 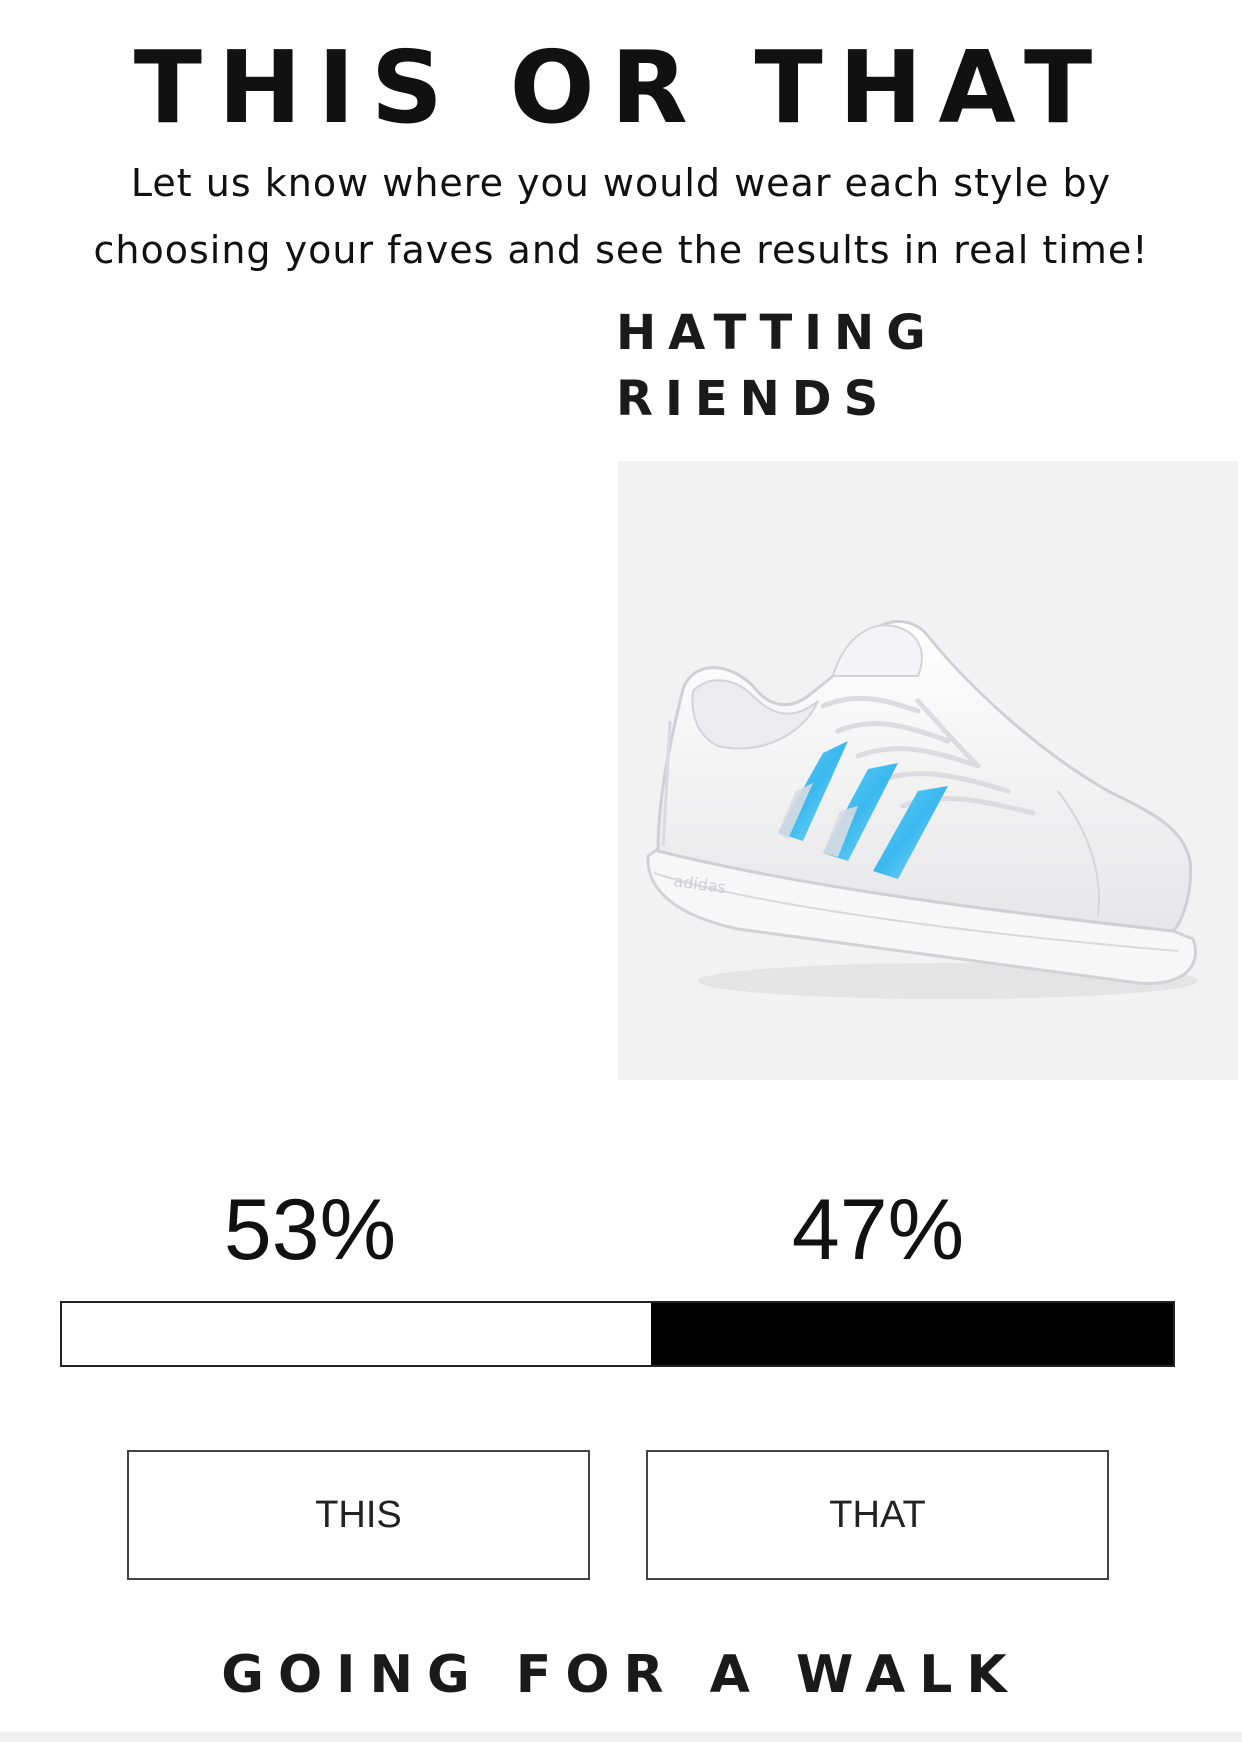 What do you see at coordinates (777, 366) in the screenshot?
I see `question-caption: HATTING RIENDS` at bounding box center [777, 366].